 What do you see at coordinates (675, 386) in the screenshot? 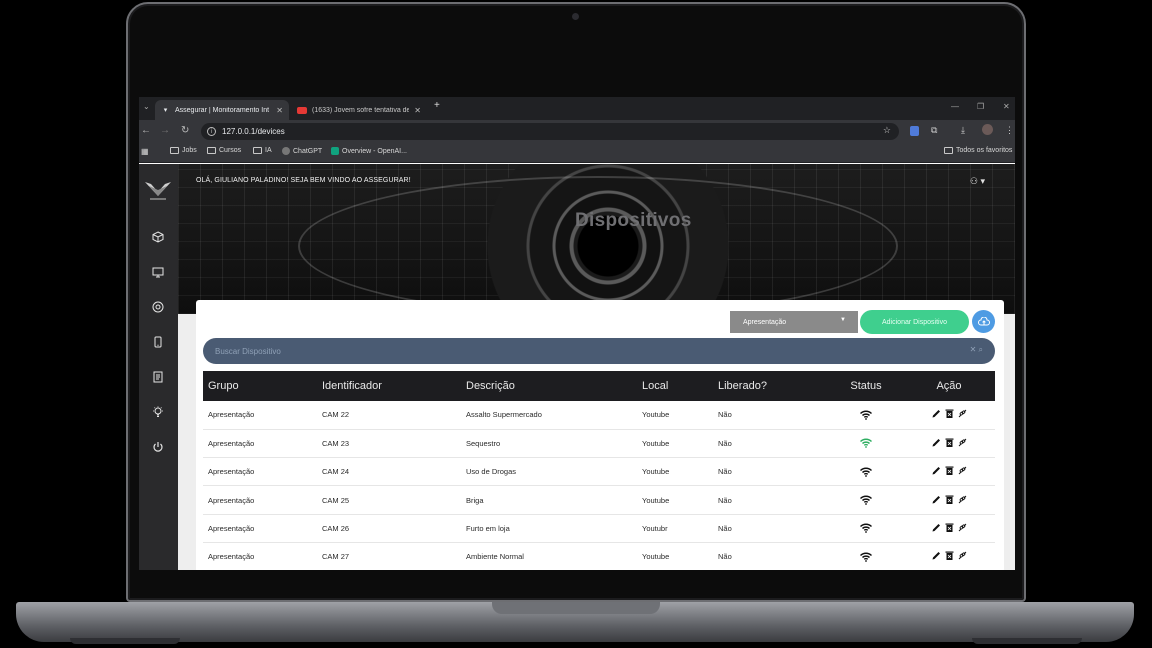
I see `header-local: Local` at bounding box center [675, 386].